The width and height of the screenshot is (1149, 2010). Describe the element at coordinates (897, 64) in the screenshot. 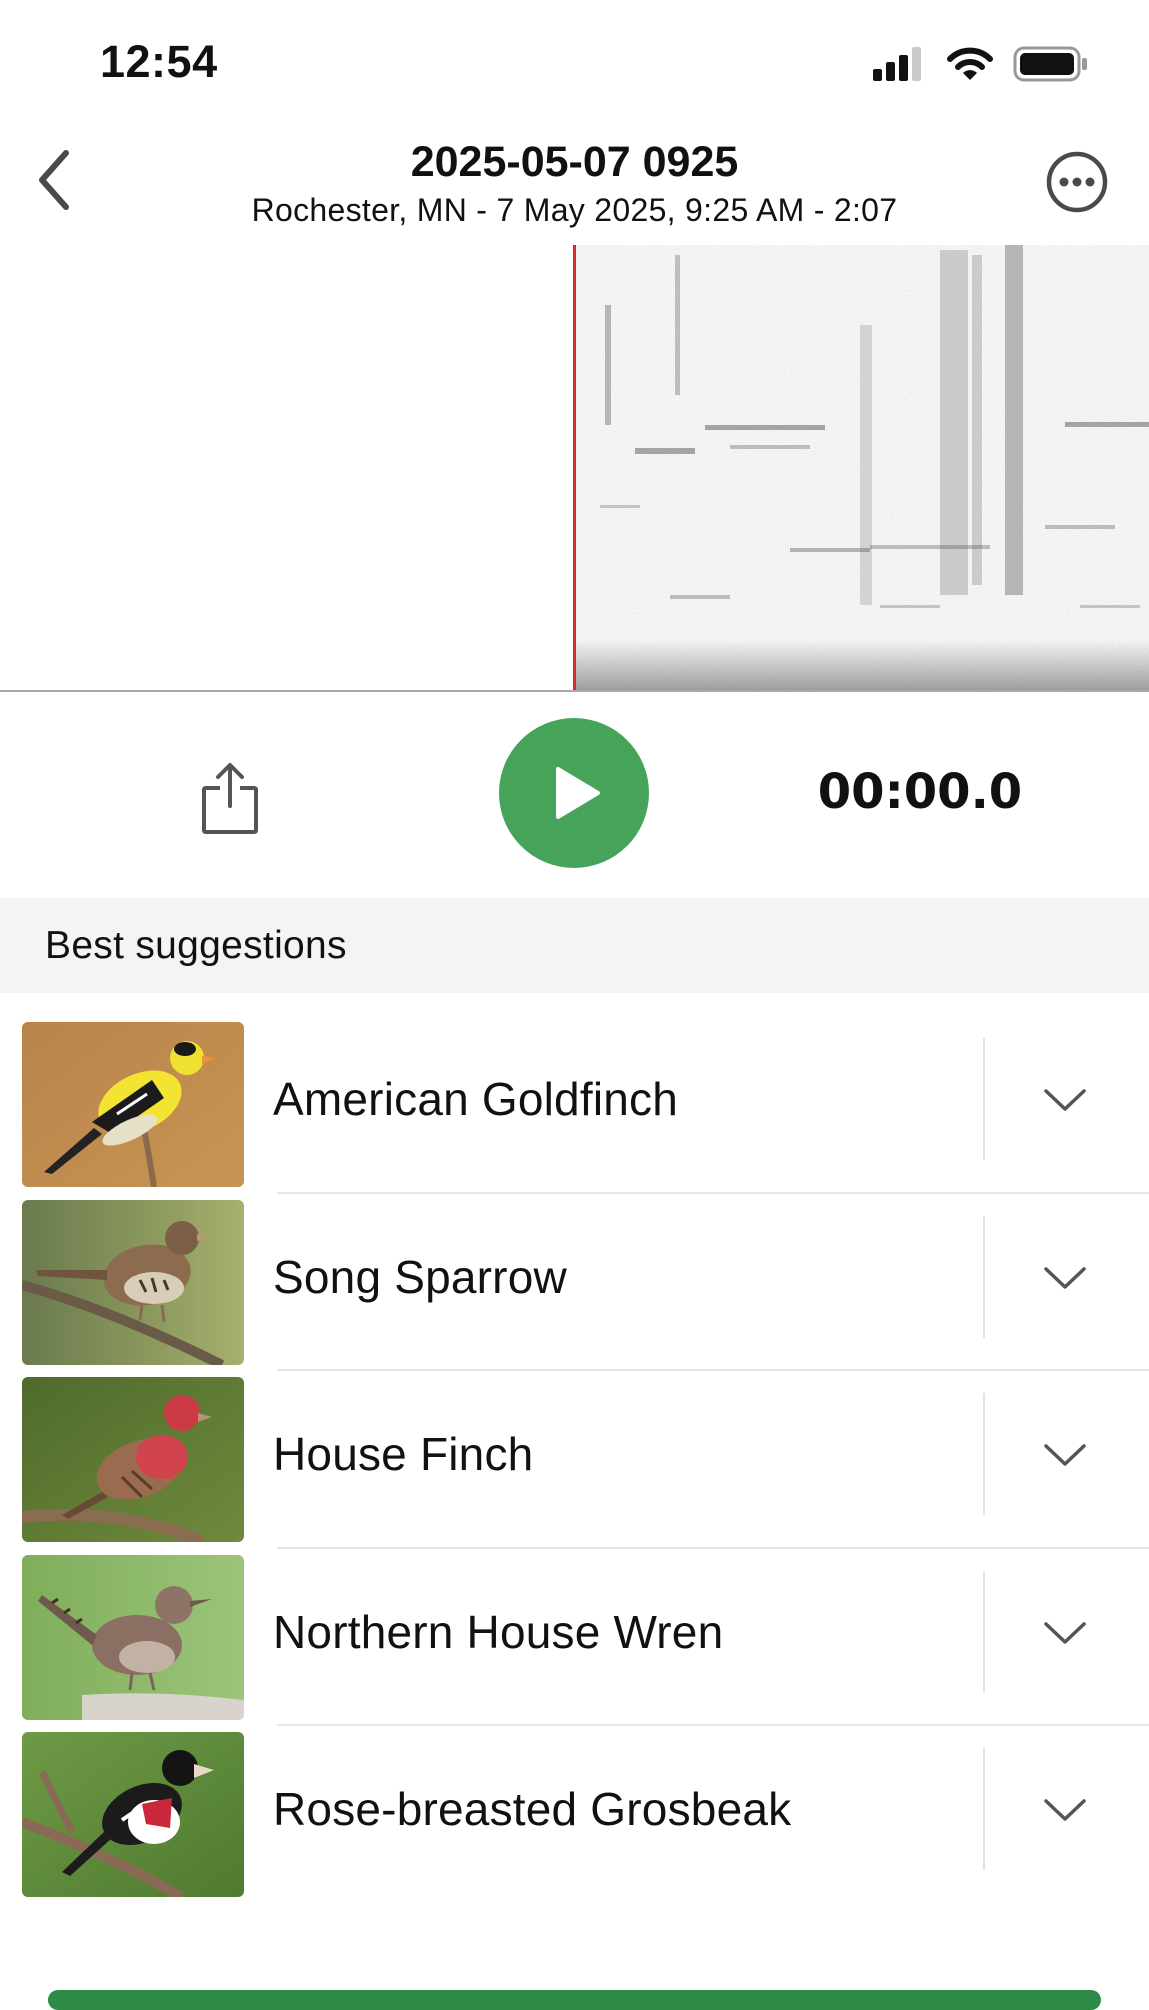

I see `cellular-signal-icon` at that location.